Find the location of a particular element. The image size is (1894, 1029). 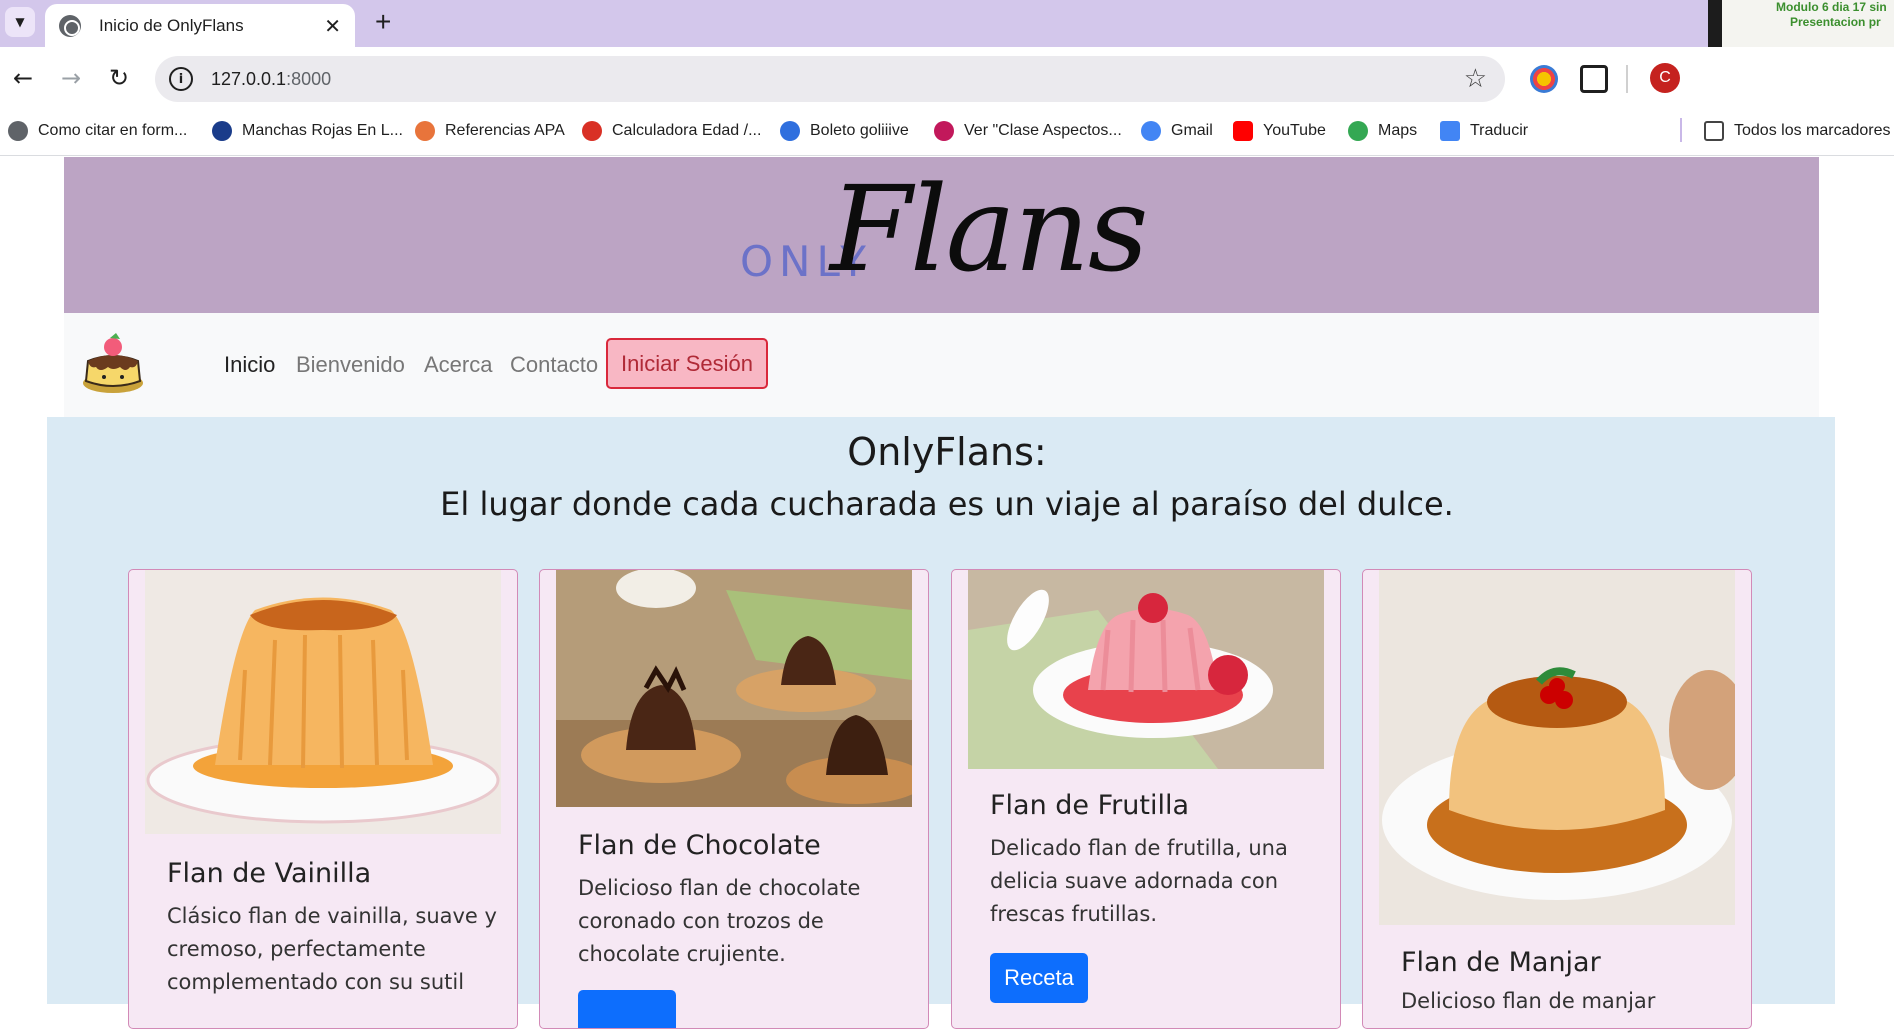

card-title: Flan de Chocolate is located at coordinates (699, 845).